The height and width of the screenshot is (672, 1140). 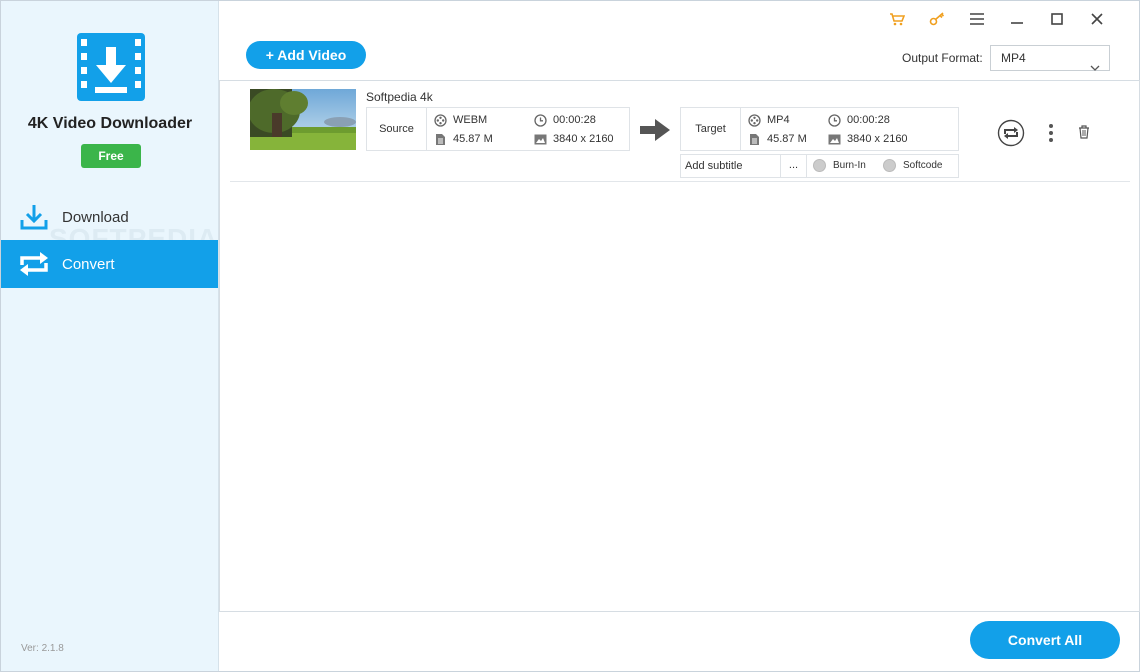 I want to click on source-label: Source, so click(x=397, y=129).